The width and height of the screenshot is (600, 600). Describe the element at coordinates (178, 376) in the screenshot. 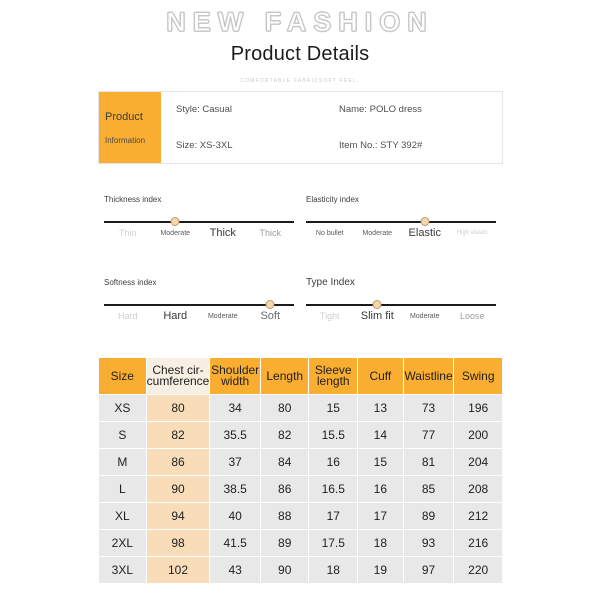

I see `header-chest-circumference: Chest cir-cumference` at that location.